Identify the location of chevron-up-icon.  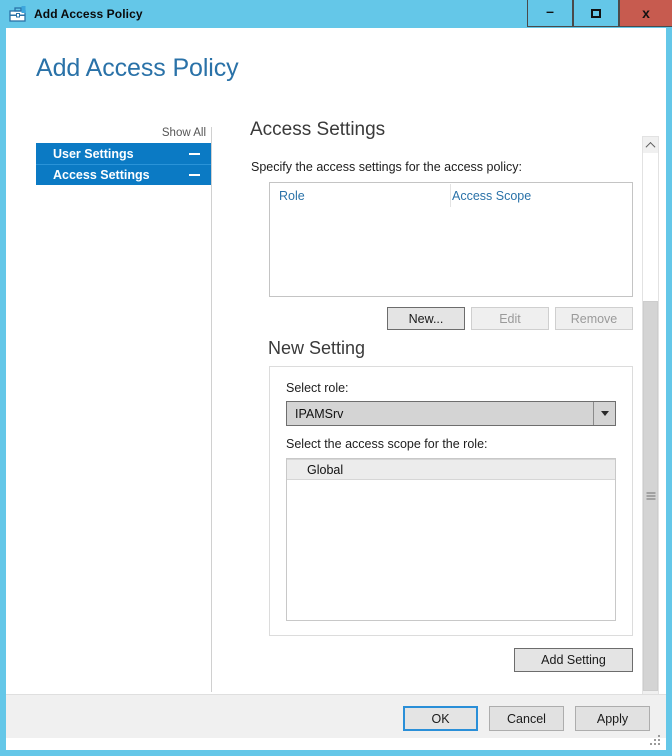
(650, 145).